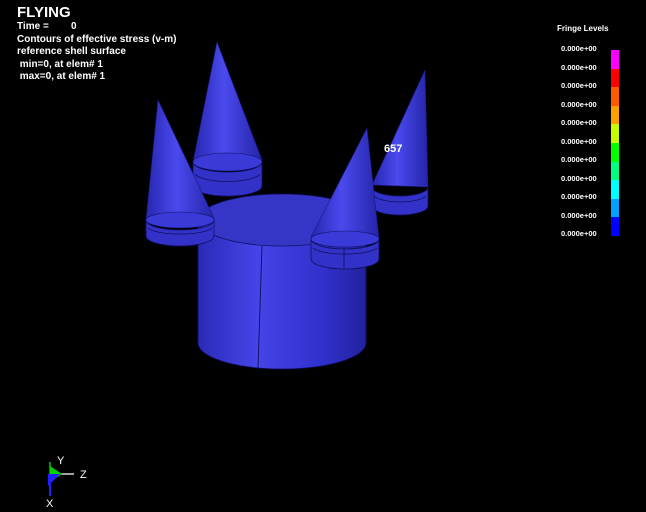 This screenshot has height=512, width=646. Describe the element at coordinates (393, 149) in the screenshot. I see `element-number-label: 657` at that location.